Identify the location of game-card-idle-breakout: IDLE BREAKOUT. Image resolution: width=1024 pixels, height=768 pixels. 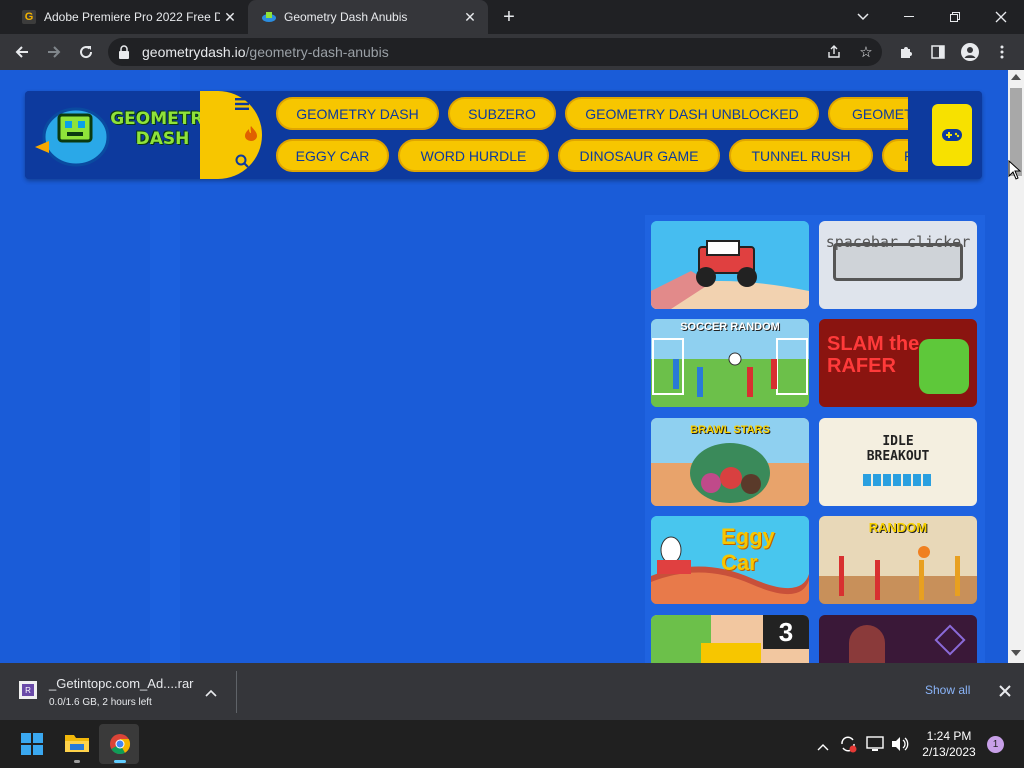
(898, 462).